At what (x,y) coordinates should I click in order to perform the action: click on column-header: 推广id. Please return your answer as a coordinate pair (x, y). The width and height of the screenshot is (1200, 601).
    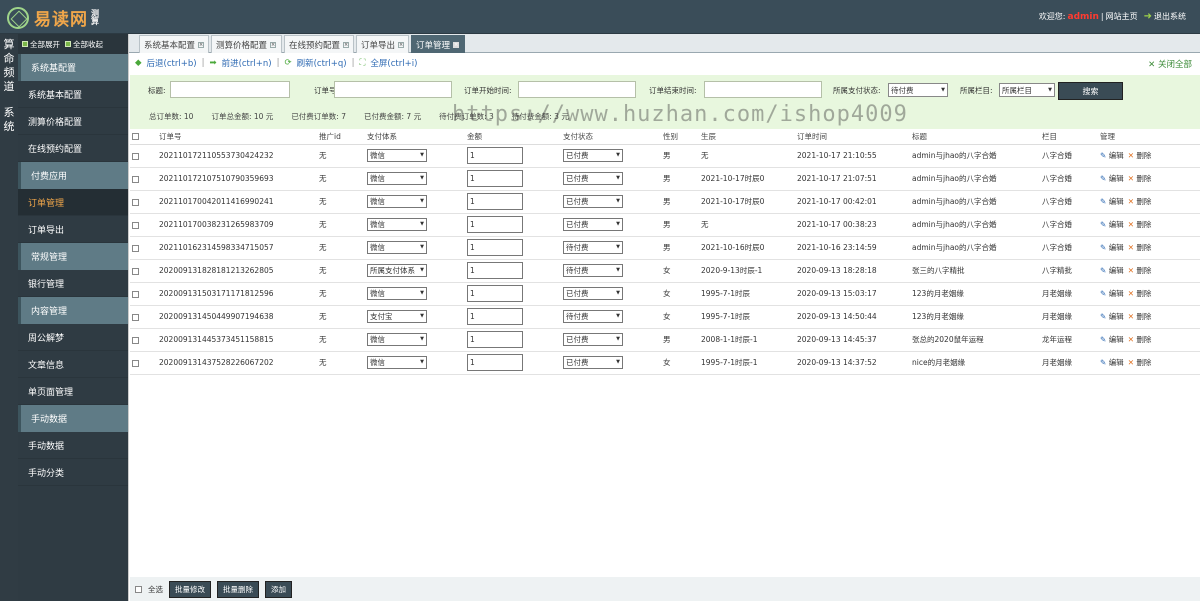
    Looking at the image, I should click on (341, 137).